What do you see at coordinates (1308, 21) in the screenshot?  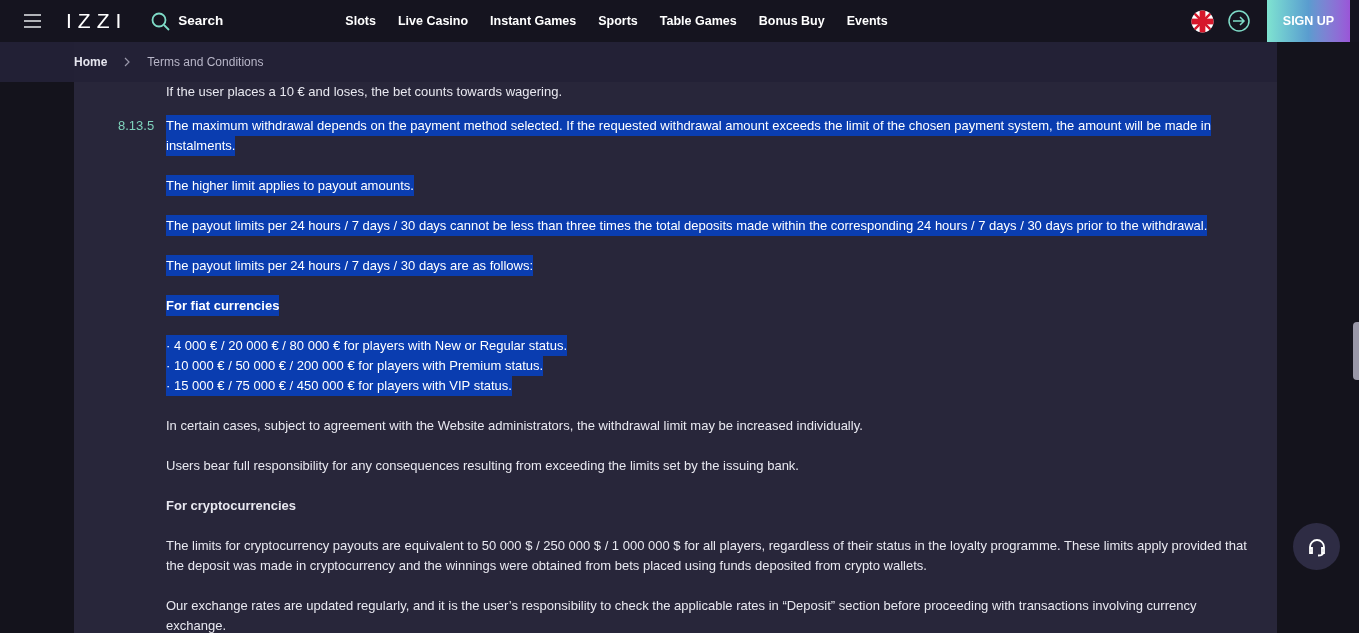 I see `sign-up-button: SIGN UP` at bounding box center [1308, 21].